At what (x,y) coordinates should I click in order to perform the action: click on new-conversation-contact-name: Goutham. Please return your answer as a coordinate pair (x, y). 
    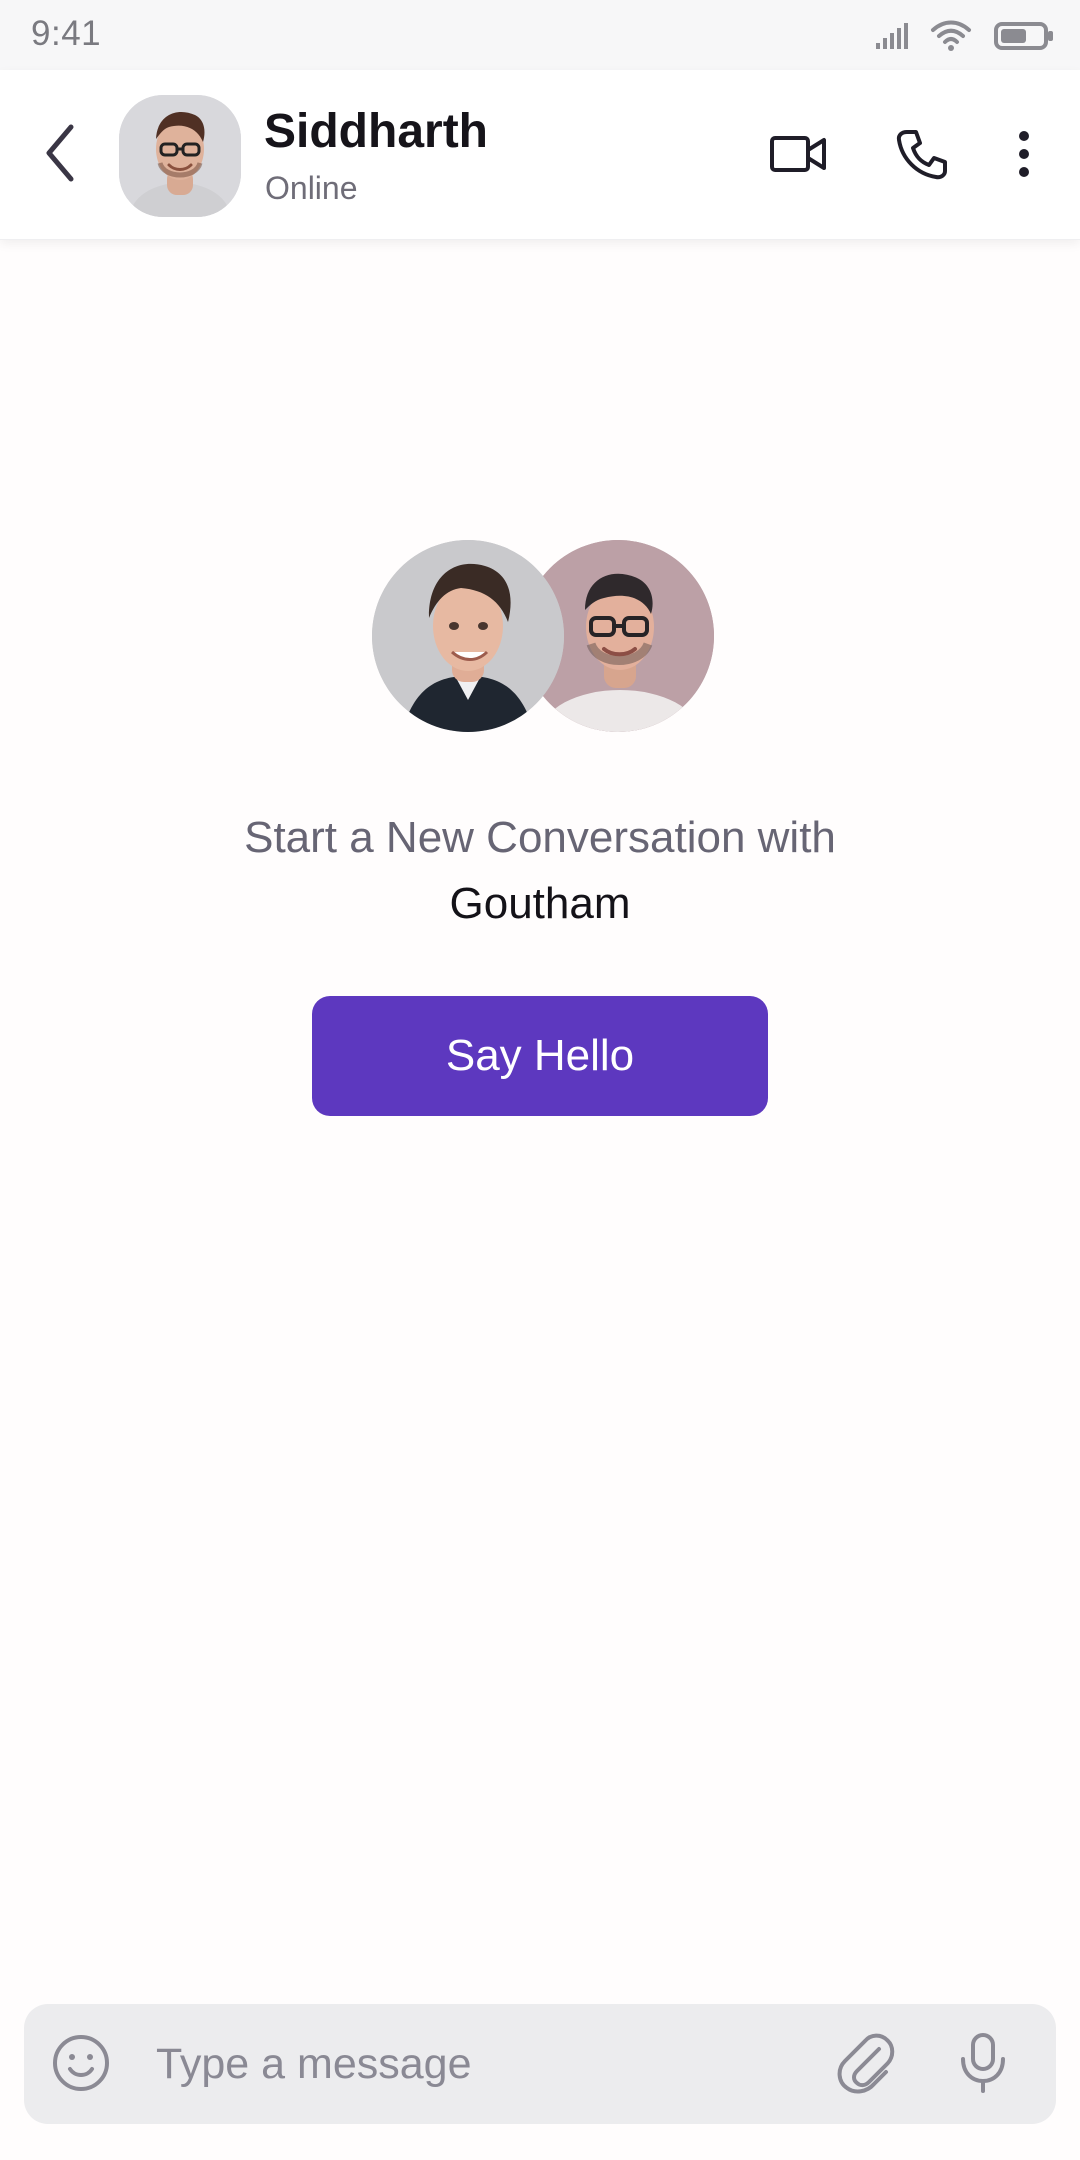
    Looking at the image, I should click on (540, 903).